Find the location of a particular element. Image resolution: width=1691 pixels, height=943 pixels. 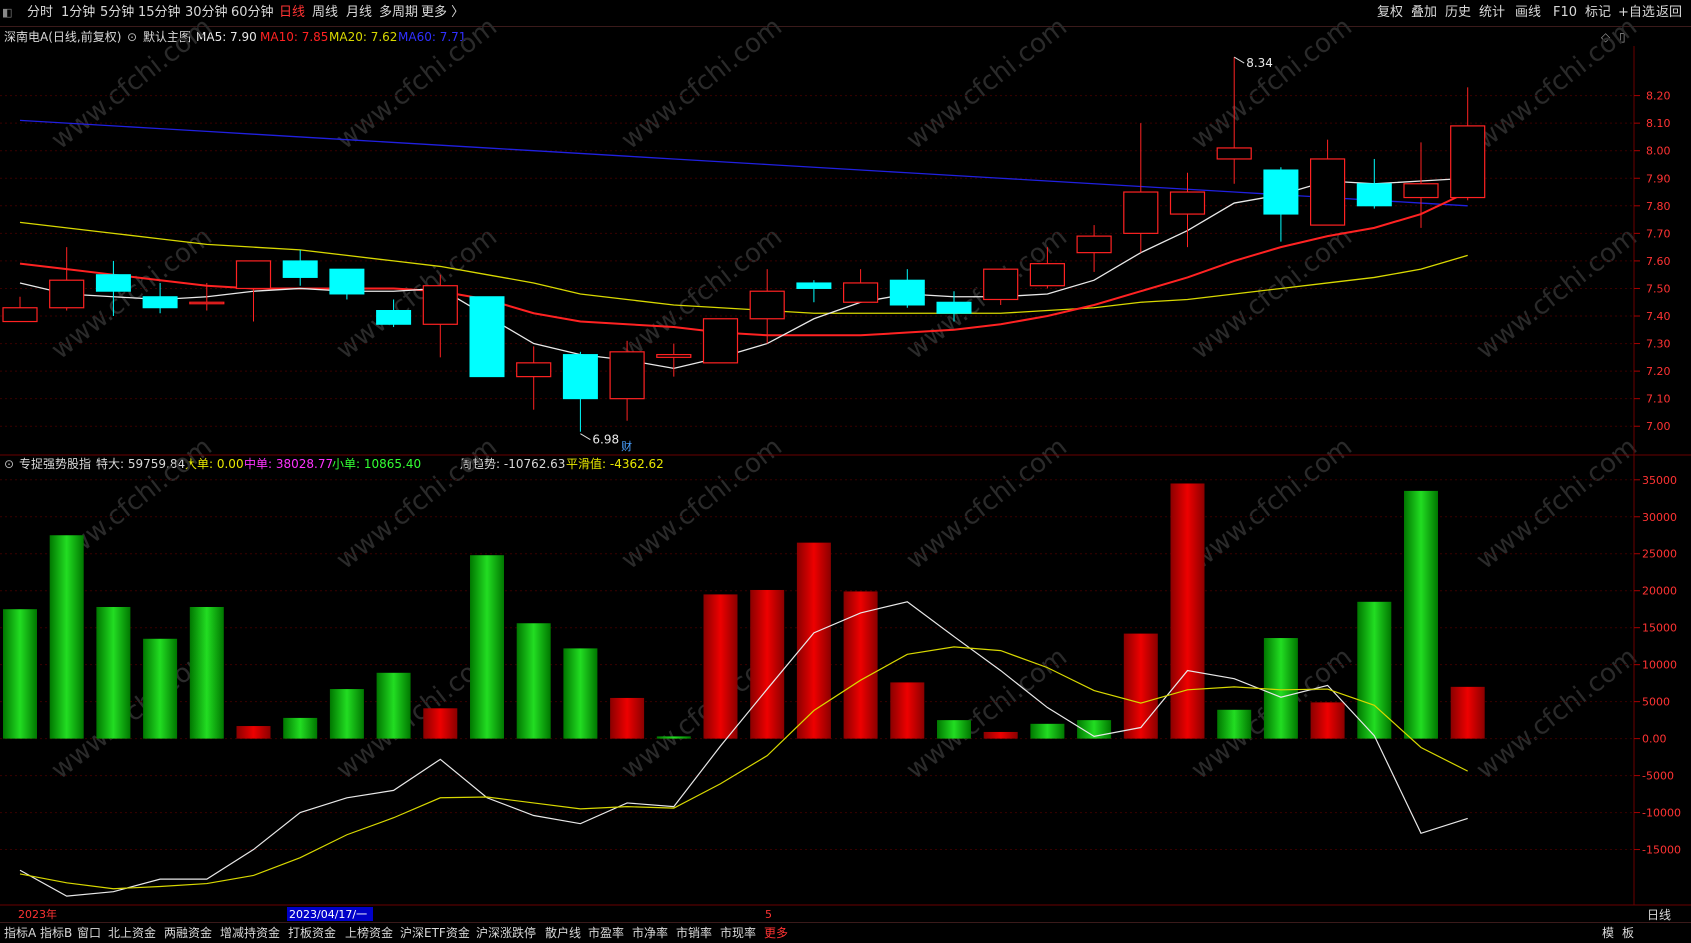

price-tick-label: 7.30 is located at coordinates (1658, 344).